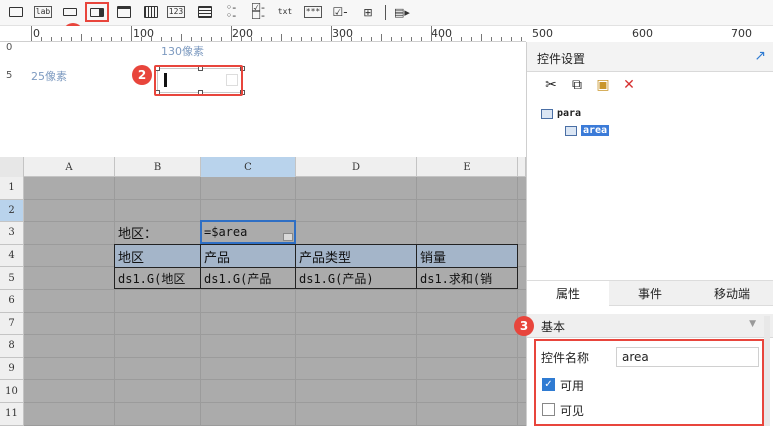 The height and width of the screenshot is (426, 773). What do you see at coordinates (12, 256) in the screenshot?
I see `row-header-4: 4` at bounding box center [12, 256].